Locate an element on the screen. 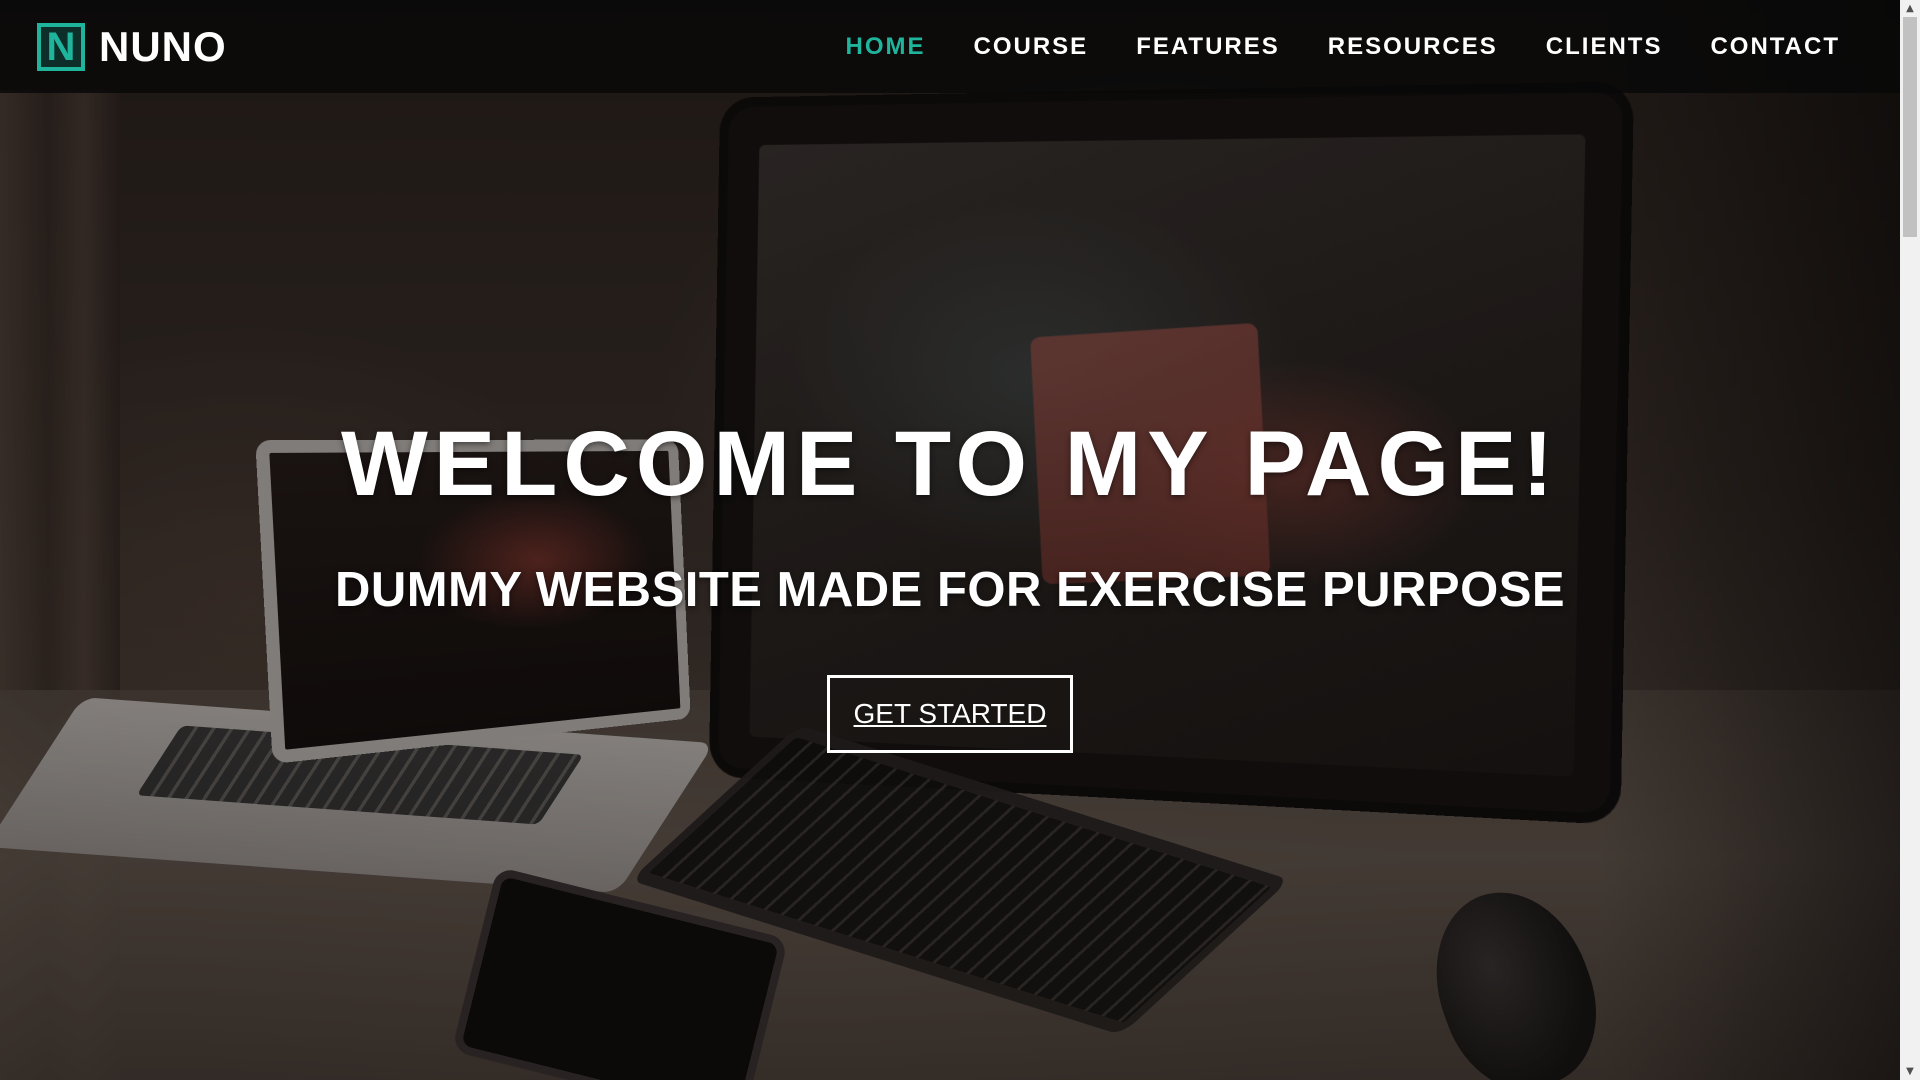 The height and width of the screenshot is (1080, 1920). nav-link-clients: CLIENTS is located at coordinates (1604, 46).